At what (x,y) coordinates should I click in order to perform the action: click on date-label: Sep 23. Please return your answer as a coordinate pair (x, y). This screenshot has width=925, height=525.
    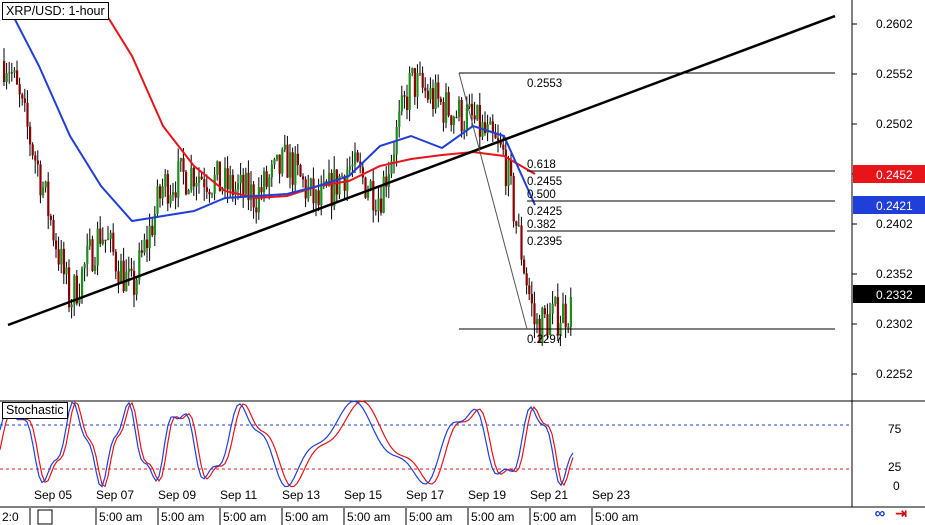
    Looking at the image, I should click on (611, 495).